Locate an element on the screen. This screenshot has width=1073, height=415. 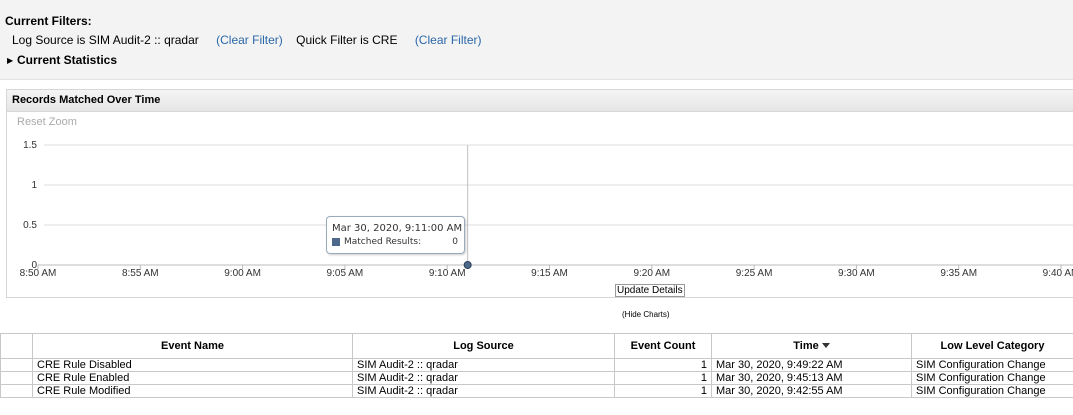
x-tick-label: 9:00 AM is located at coordinates (242, 273).